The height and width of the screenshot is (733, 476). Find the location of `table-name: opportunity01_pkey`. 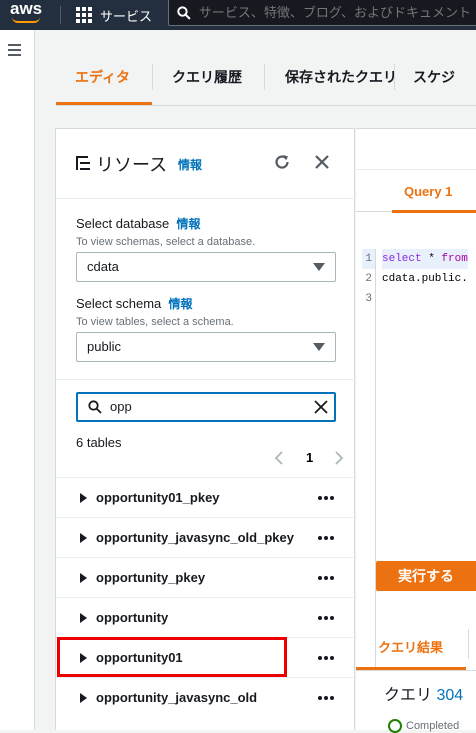

table-name: opportunity01_pkey is located at coordinates (158, 497).